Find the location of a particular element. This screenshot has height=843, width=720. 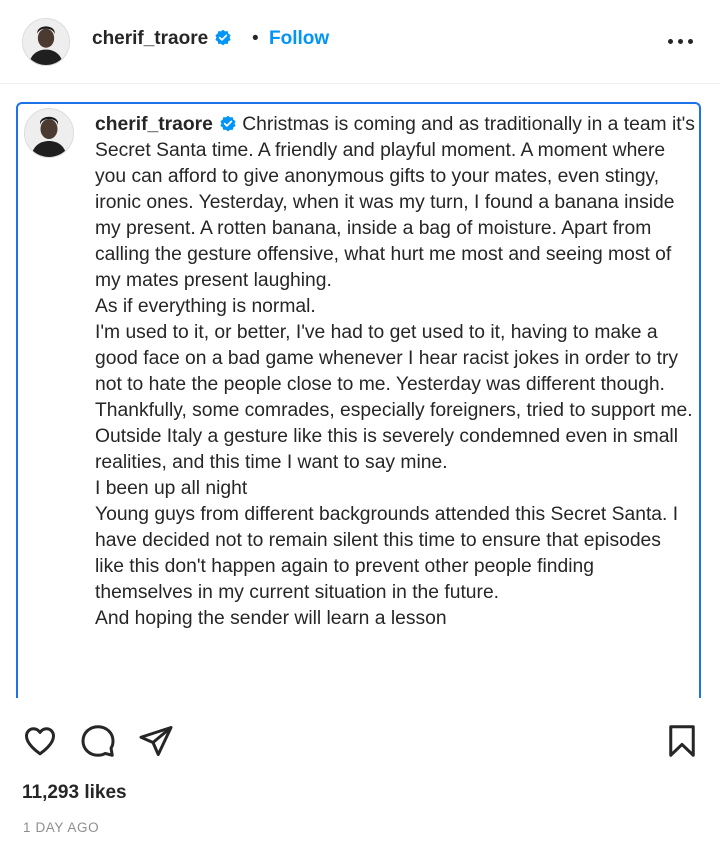

post-timestamp: 1 DAY AGO is located at coordinates (61, 827).